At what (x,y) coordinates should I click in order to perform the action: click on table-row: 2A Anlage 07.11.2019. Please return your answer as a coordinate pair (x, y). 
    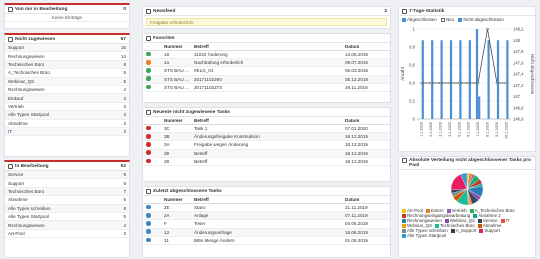
    Looking at the image, I should click on (266, 216).